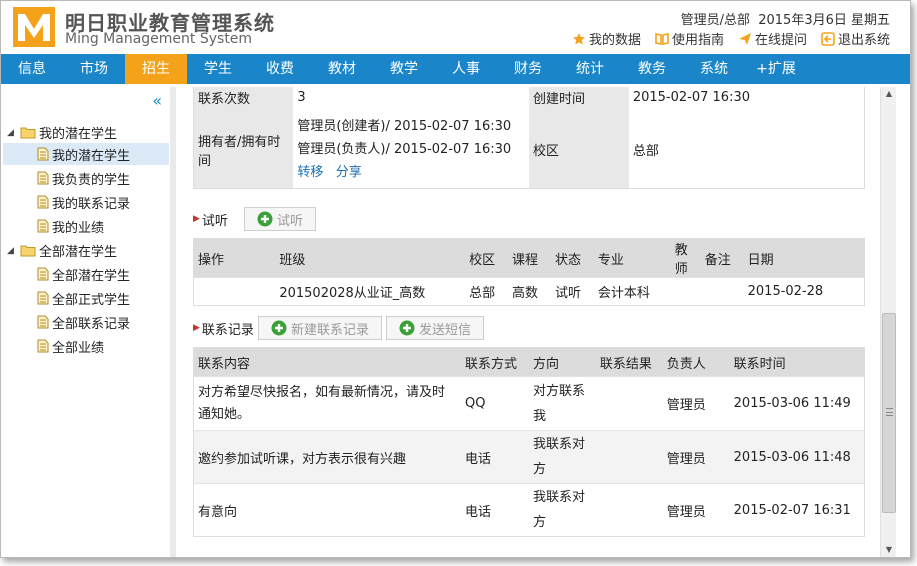 The image size is (917, 566). I want to click on nav-finance: 财务, so click(528, 69).